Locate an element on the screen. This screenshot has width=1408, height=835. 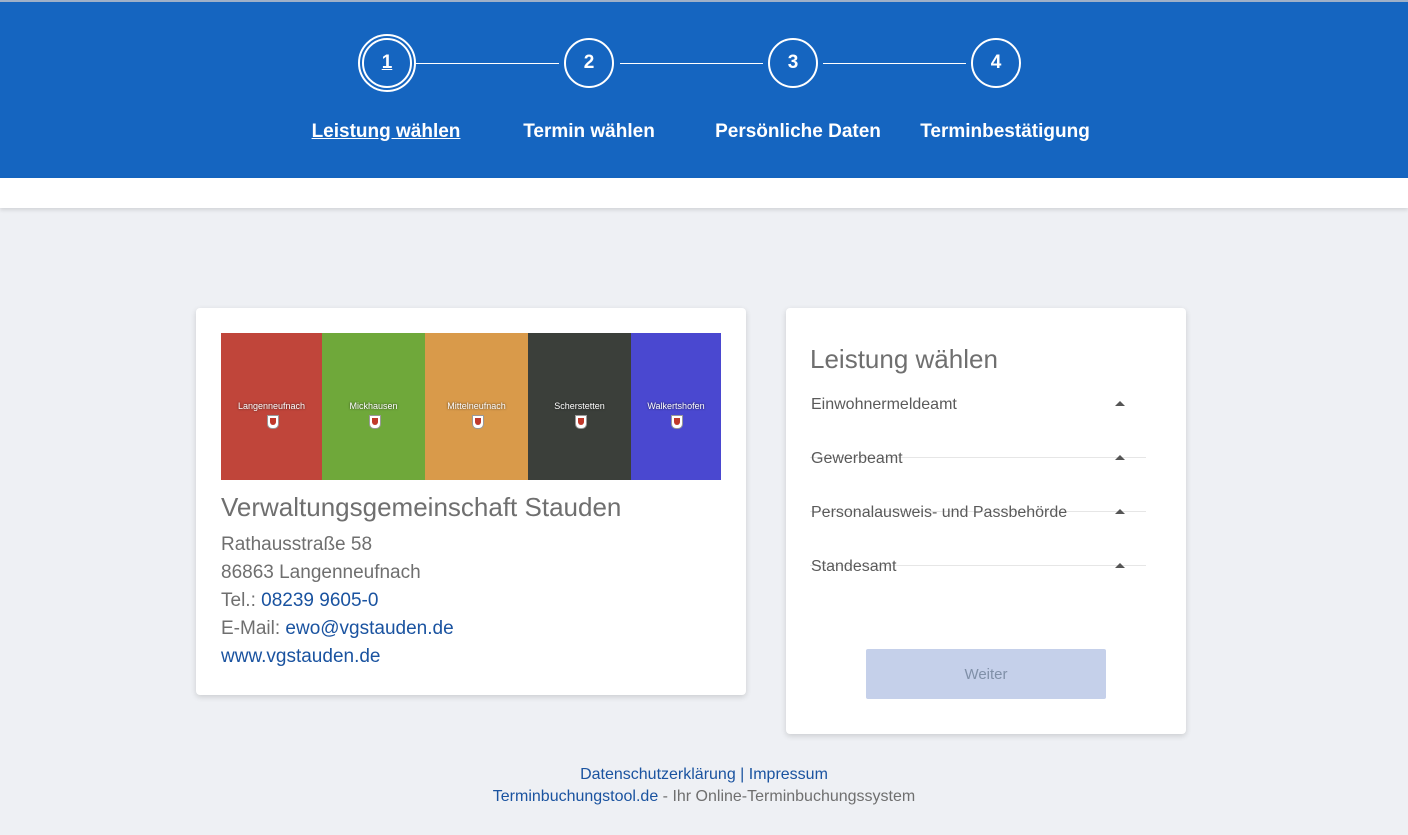
banner-town-label: Mickhausen is located at coordinates (373, 406).